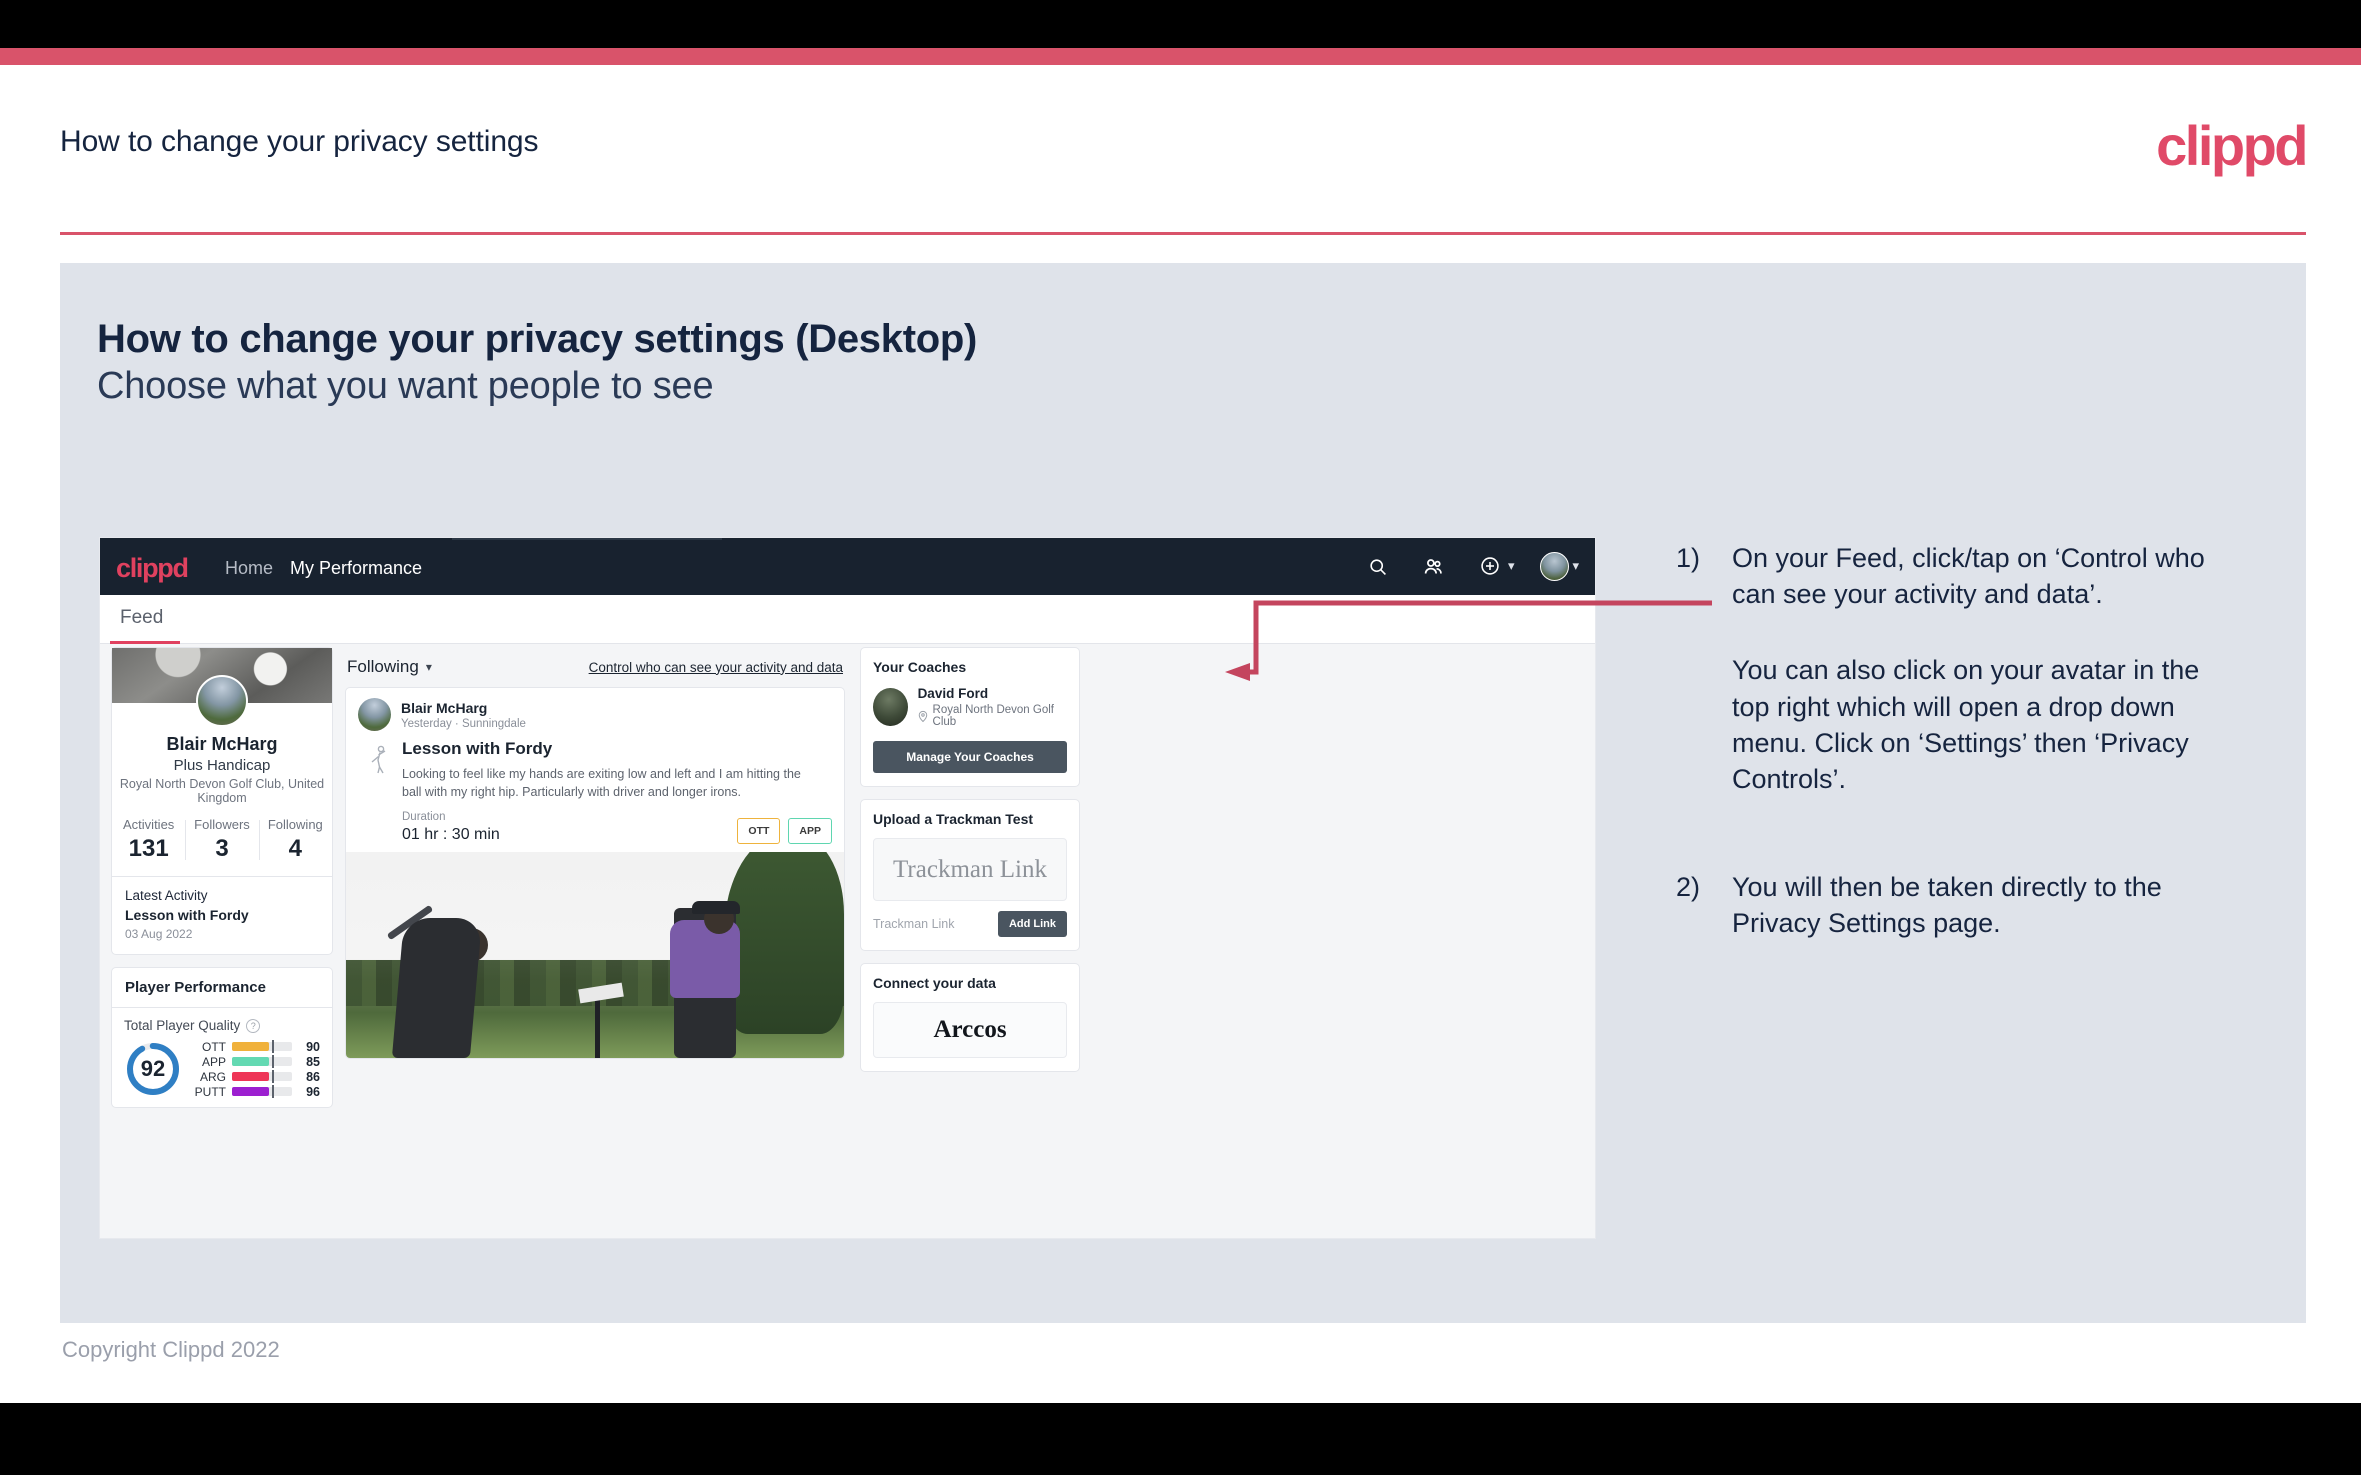 The height and width of the screenshot is (1475, 2361). I want to click on metric-value: 86, so click(313, 1076).